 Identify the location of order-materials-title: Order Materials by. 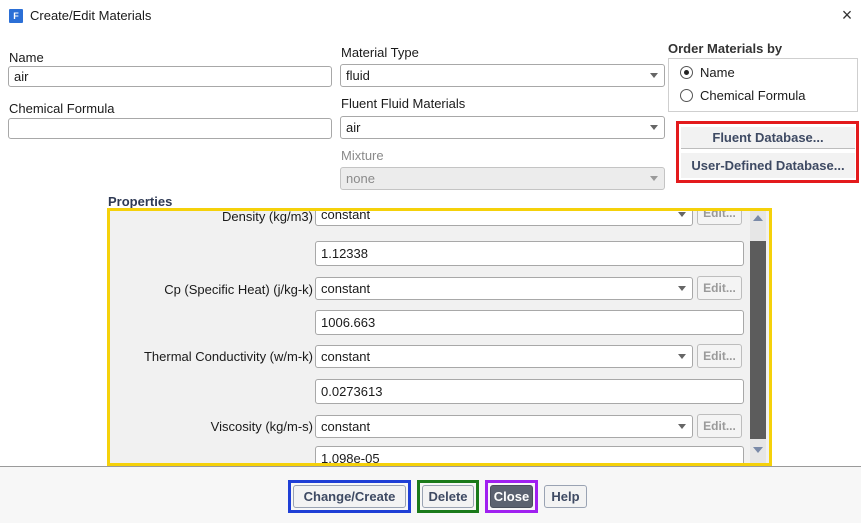
(725, 48).